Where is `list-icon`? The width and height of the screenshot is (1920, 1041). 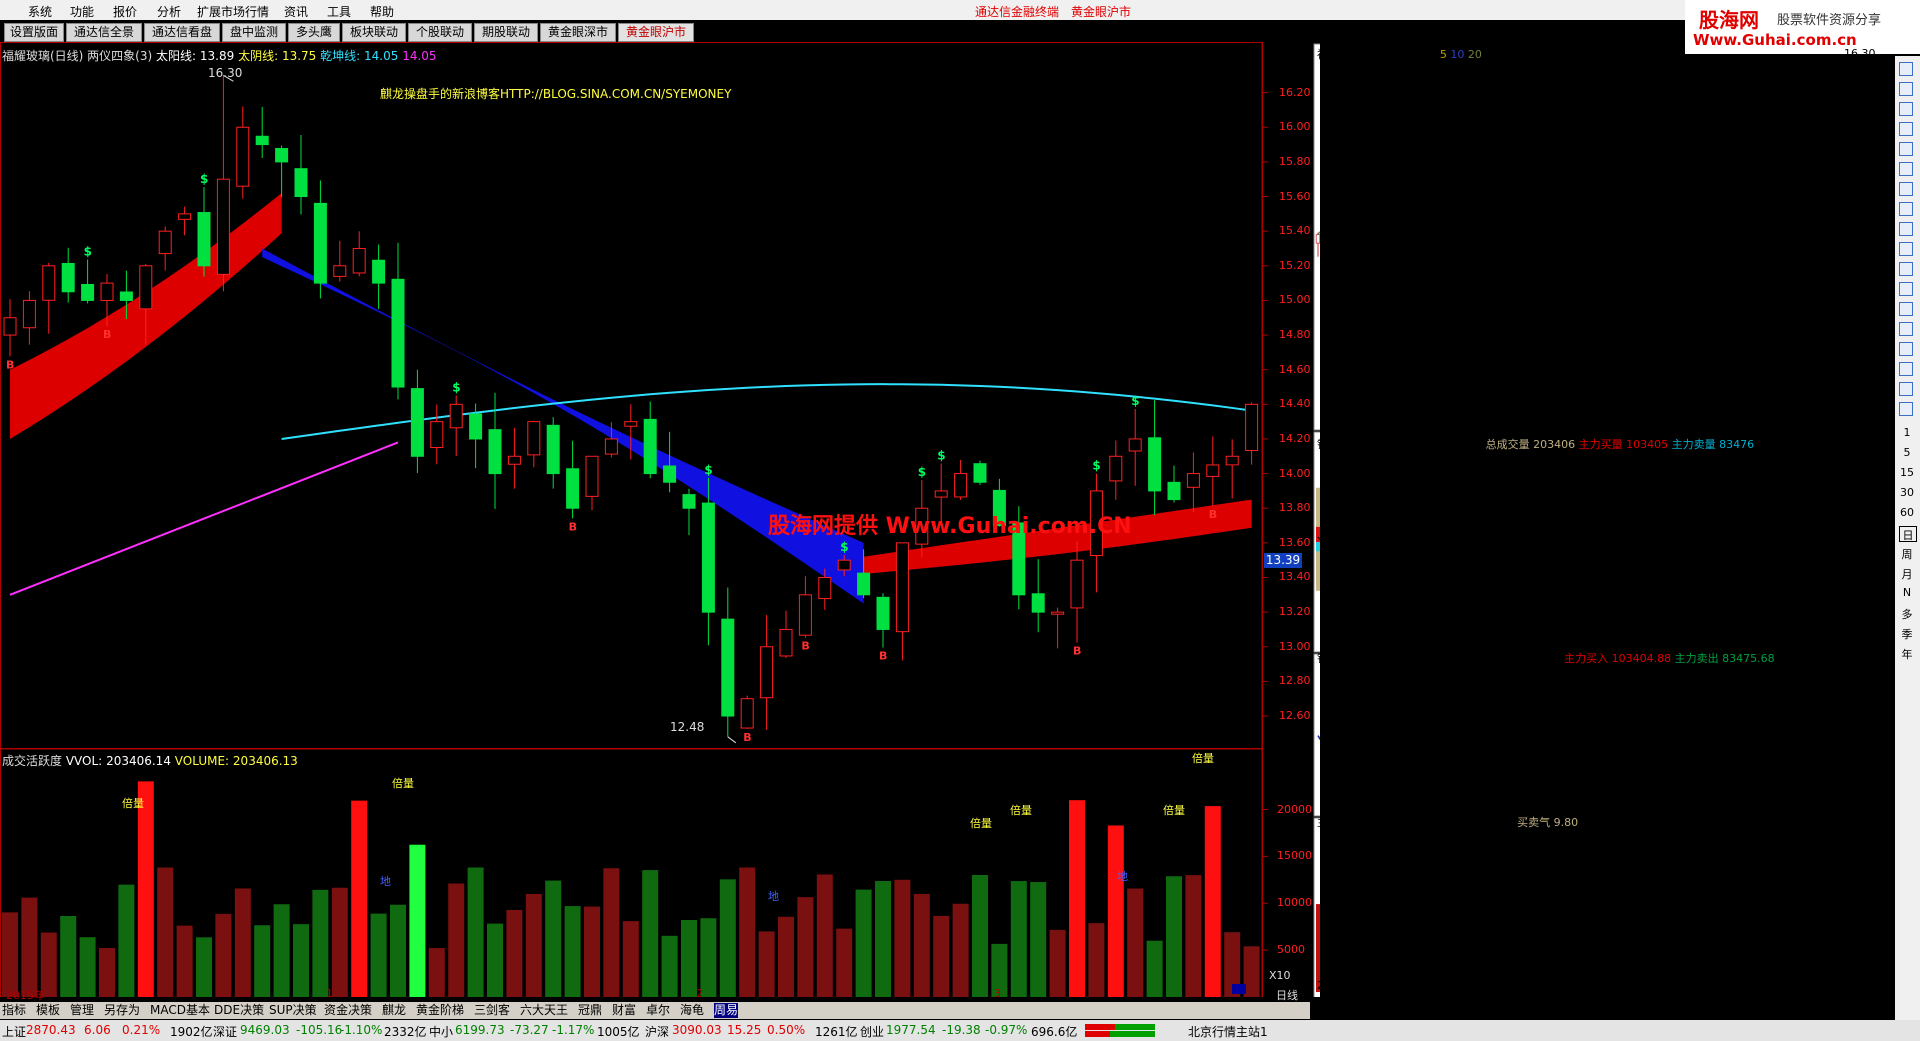
list-icon is located at coordinates (1906, 149).